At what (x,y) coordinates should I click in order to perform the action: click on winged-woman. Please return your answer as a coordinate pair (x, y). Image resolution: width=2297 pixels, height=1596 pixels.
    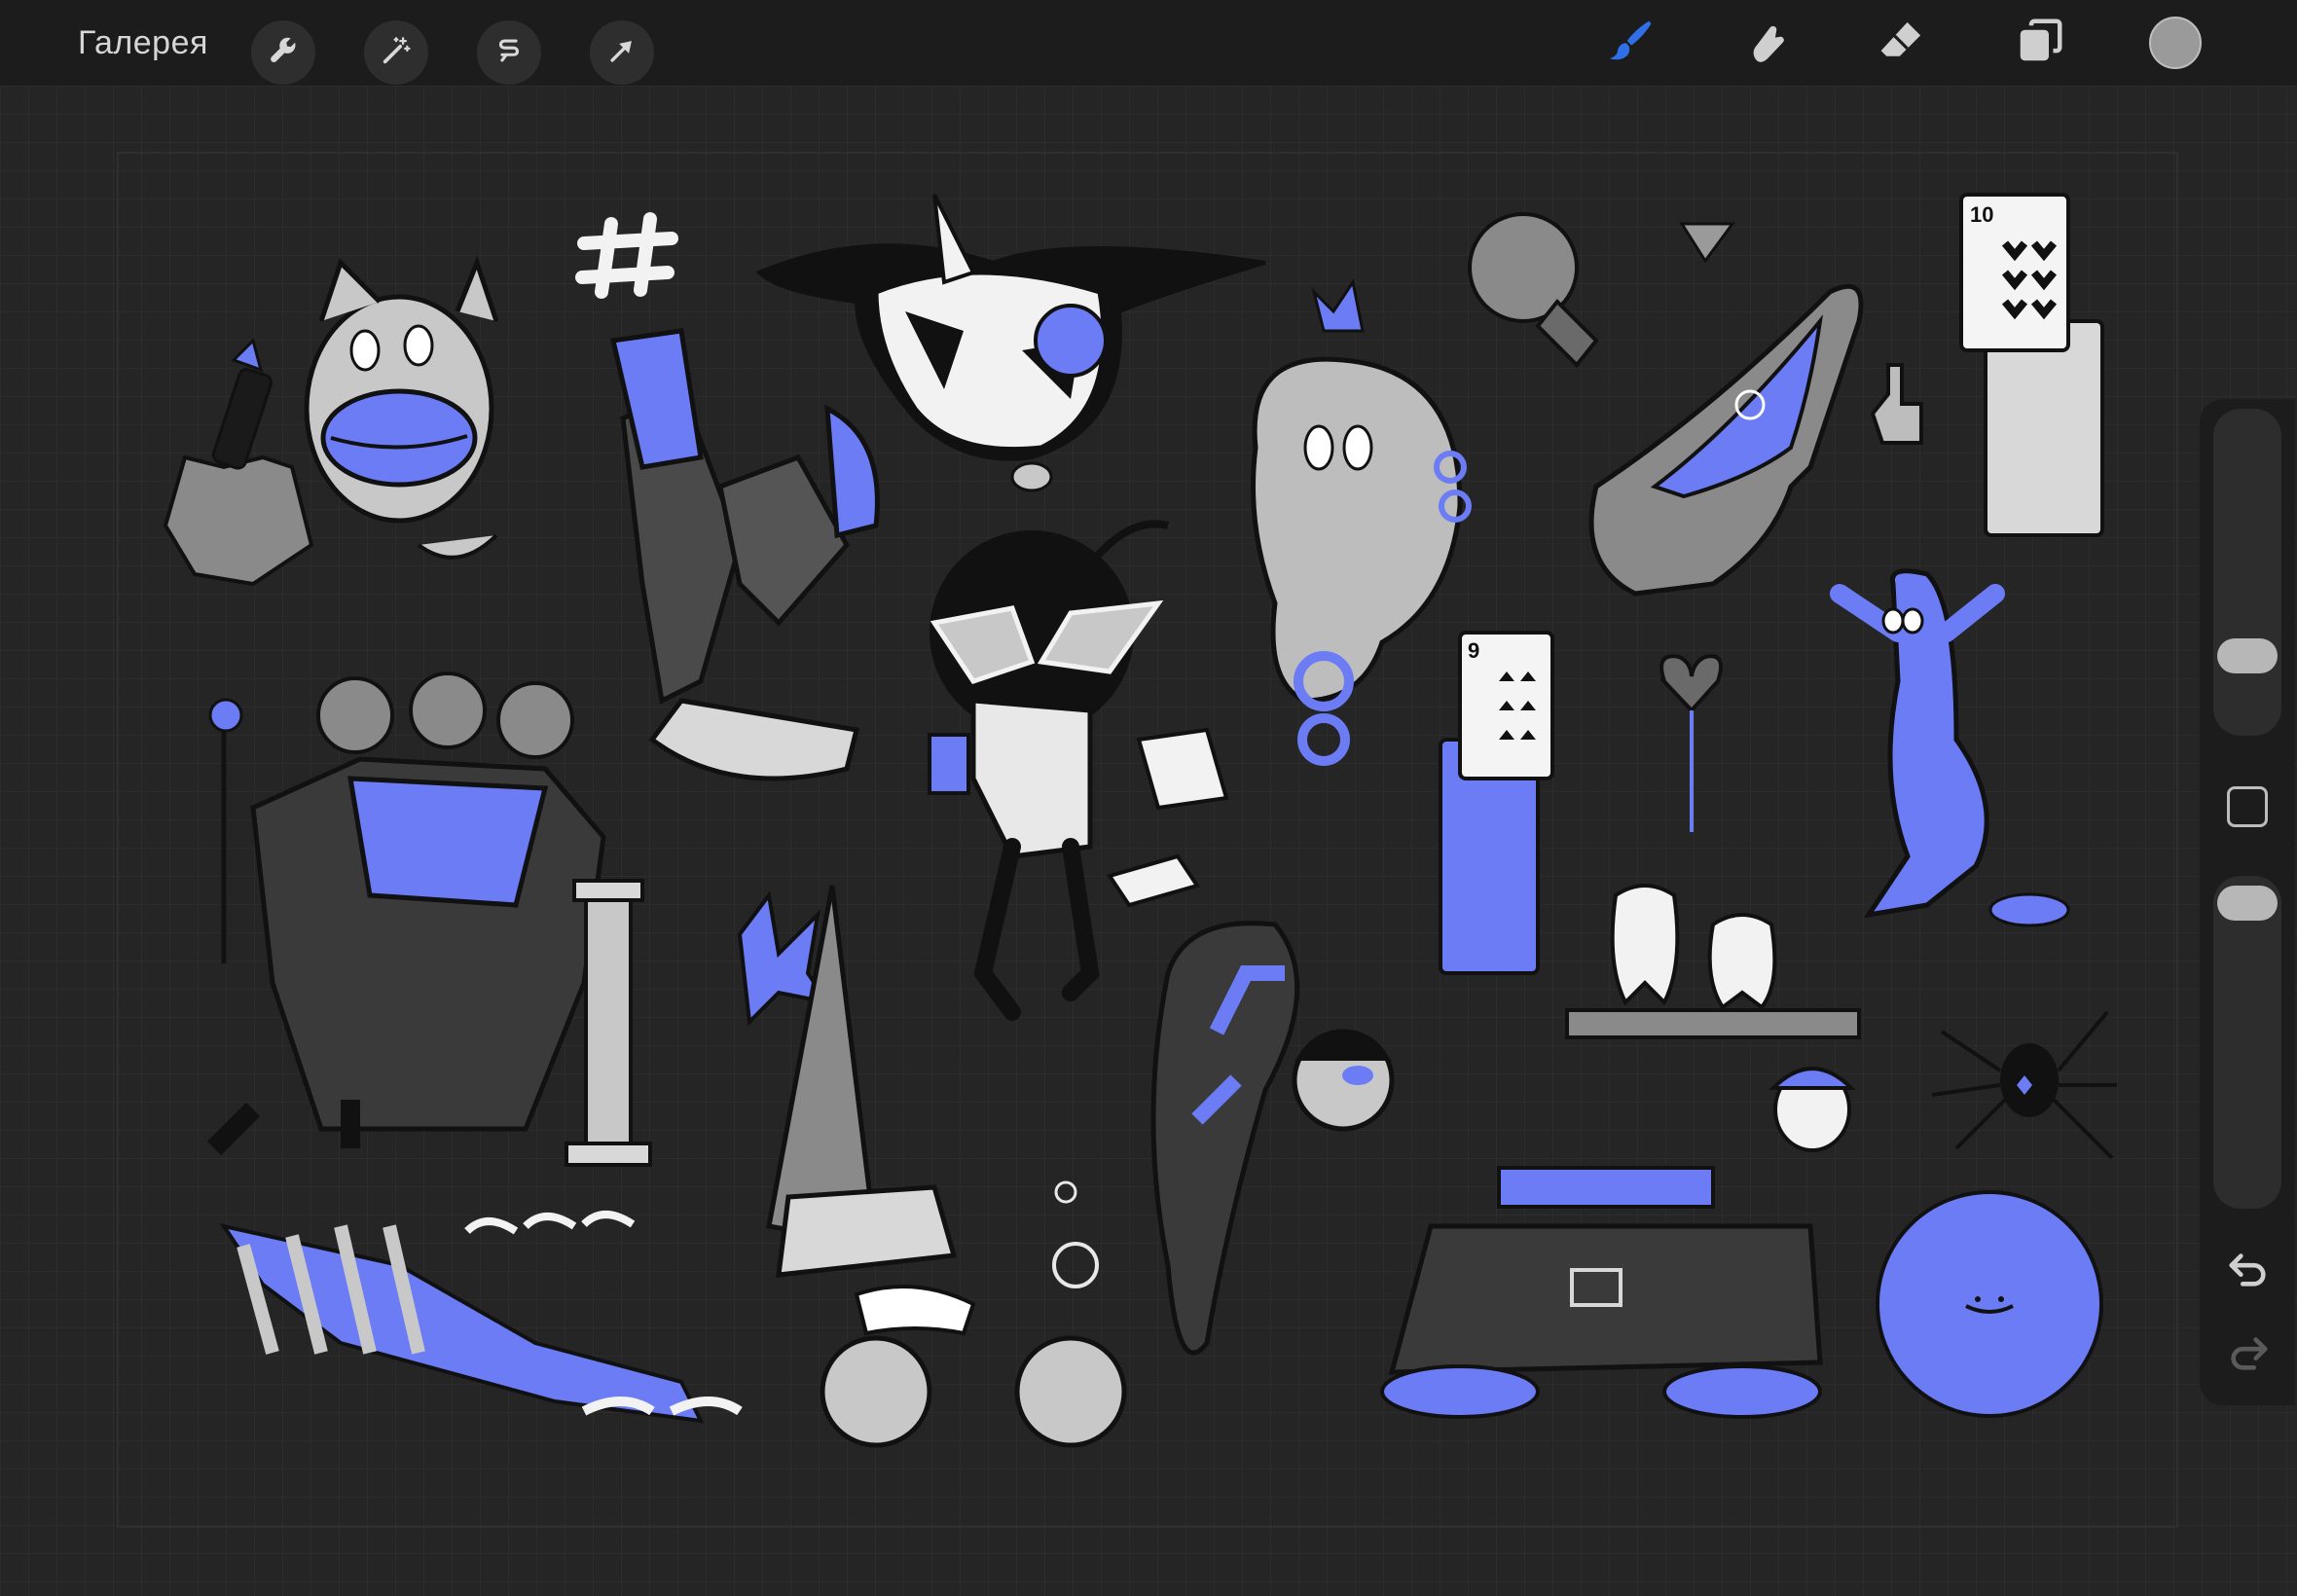
    Looking at the image, I should click on (1273, 1138).